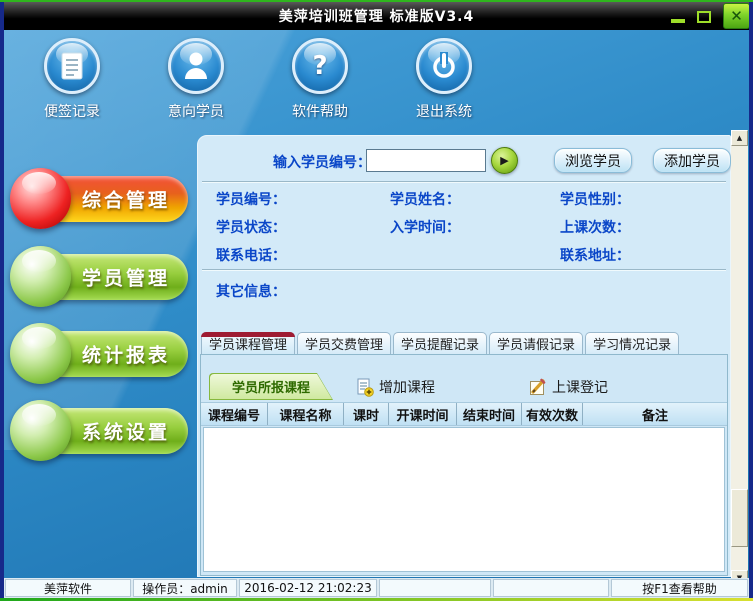  Describe the element at coordinates (704, 17) in the screenshot. I see `maximize-icon` at that location.